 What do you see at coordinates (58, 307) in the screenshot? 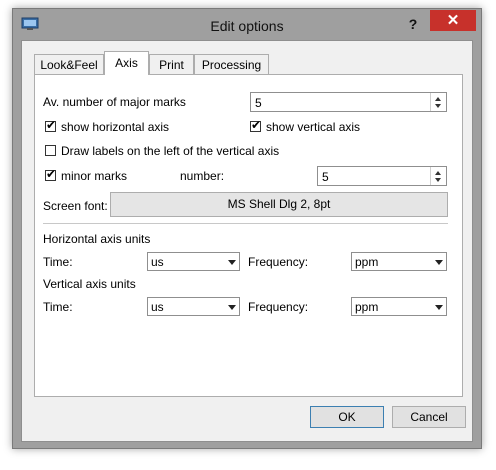
I see `vertical-time-label: Time:` at bounding box center [58, 307].